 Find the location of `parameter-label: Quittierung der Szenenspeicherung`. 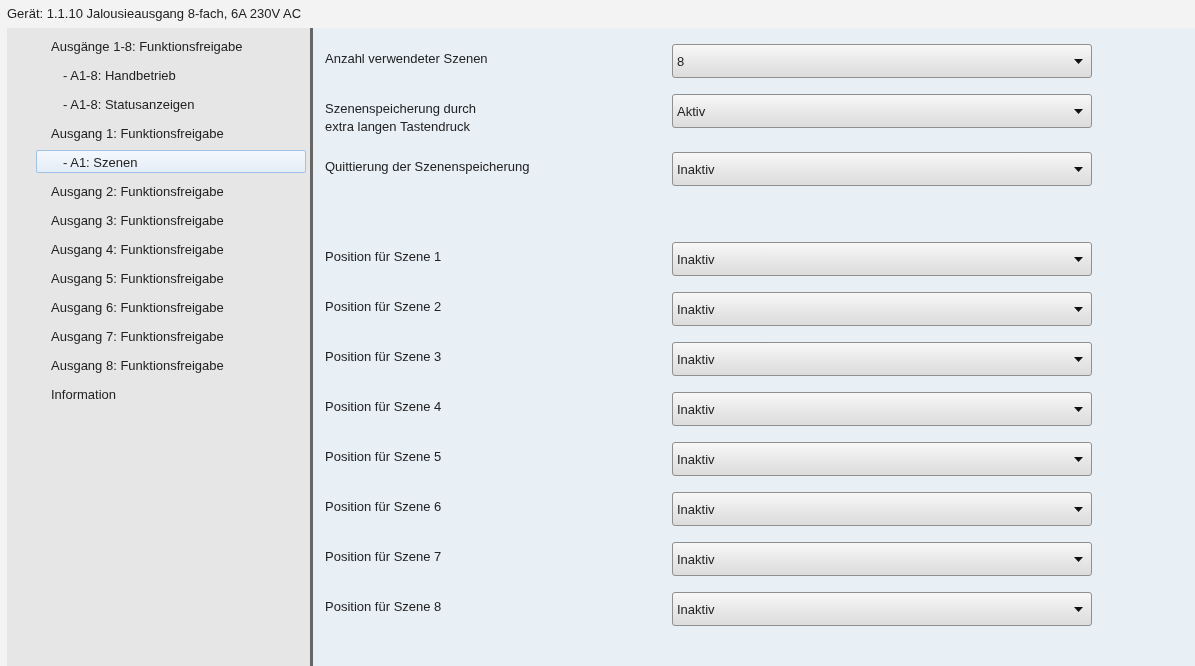

parameter-label: Quittierung der Szenenspeicherung is located at coordinates (428, 167).